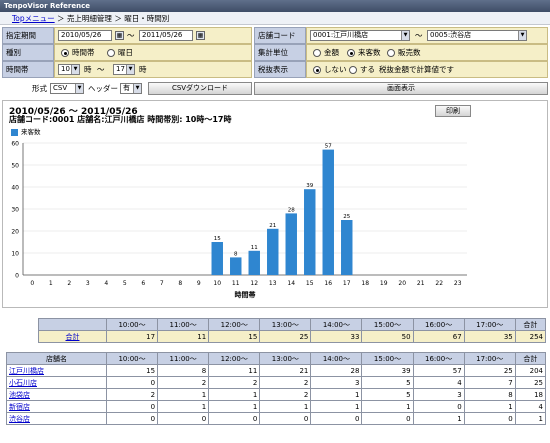 The width and height of the screenshot is (550, 443). I want to click on detail-header-cell: 店舗名, so click(56, 358).